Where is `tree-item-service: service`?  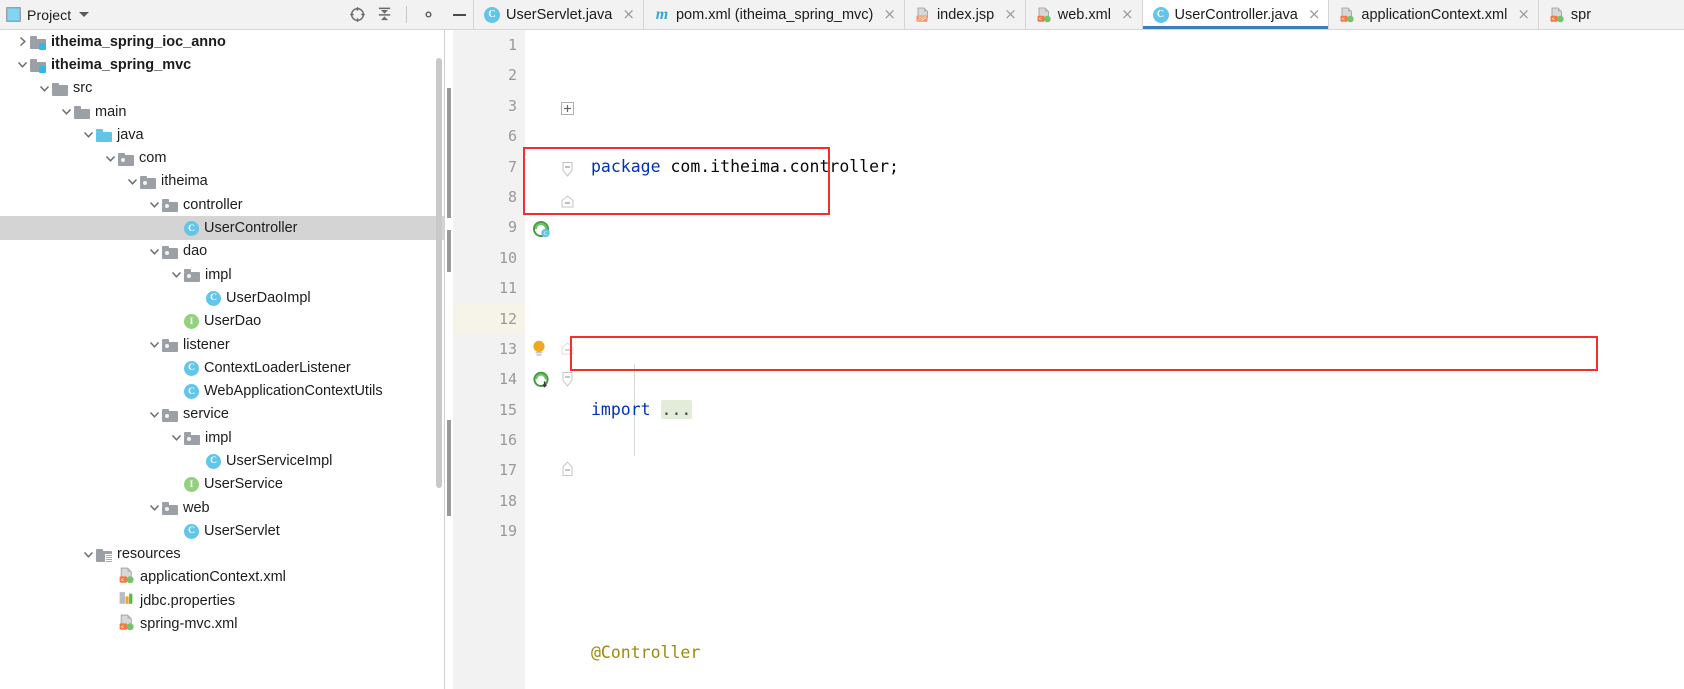
tree-item-service: service is located at coordinates (222, 414).